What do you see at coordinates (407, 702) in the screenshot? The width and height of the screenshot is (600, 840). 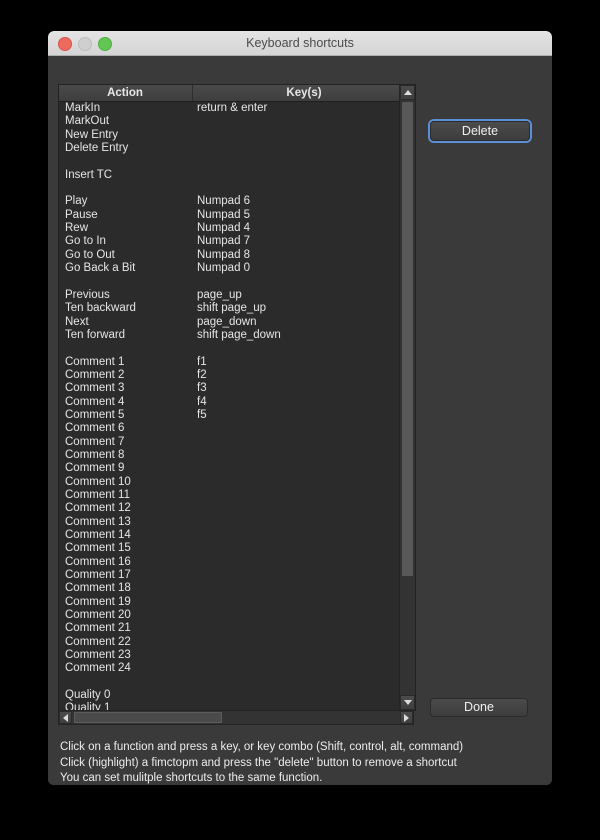 I see `scroll-down-arrow-icon` at bounding box center [407, 702].